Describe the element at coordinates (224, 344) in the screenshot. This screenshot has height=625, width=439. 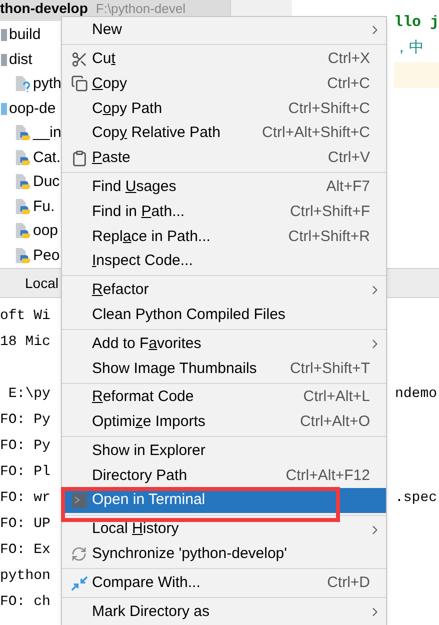
I see `menu-item: Add to Favorites` at that location.